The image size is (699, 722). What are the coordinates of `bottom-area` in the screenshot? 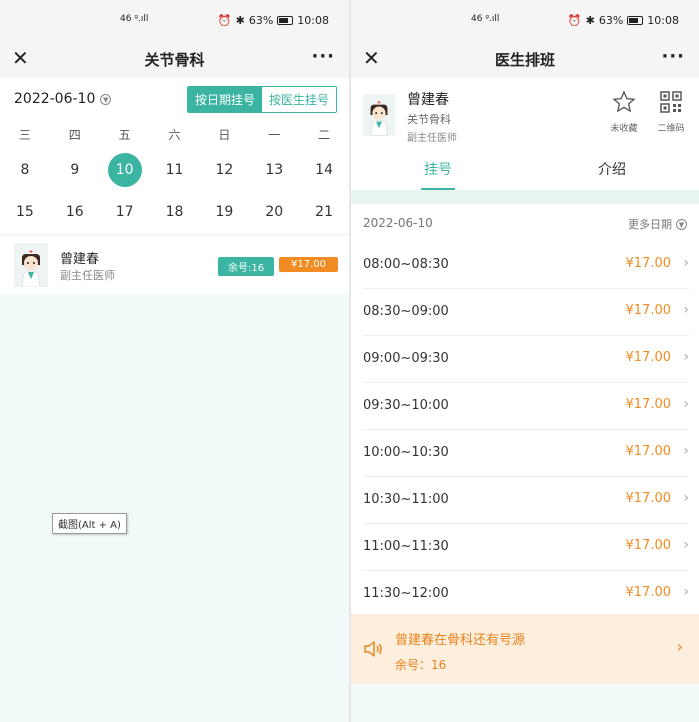 It's located at (525, 703).